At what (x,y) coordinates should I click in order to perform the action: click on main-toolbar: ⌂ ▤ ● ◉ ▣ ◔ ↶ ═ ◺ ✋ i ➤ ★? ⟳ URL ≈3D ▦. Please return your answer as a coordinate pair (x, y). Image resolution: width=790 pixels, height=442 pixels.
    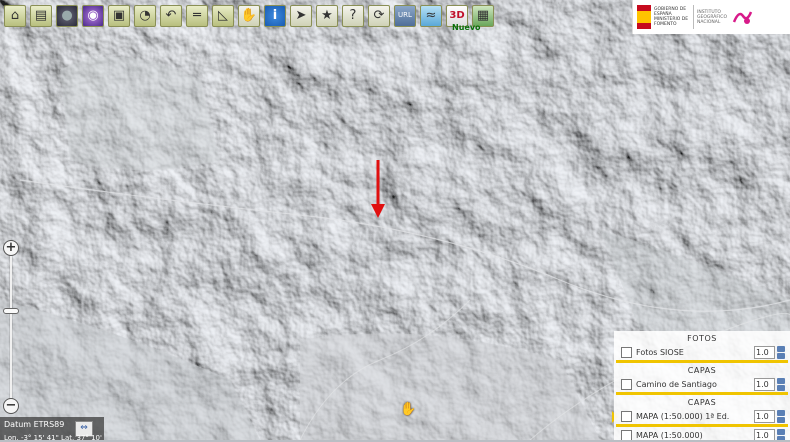
    Looking at the image, I should click on (248, 15).